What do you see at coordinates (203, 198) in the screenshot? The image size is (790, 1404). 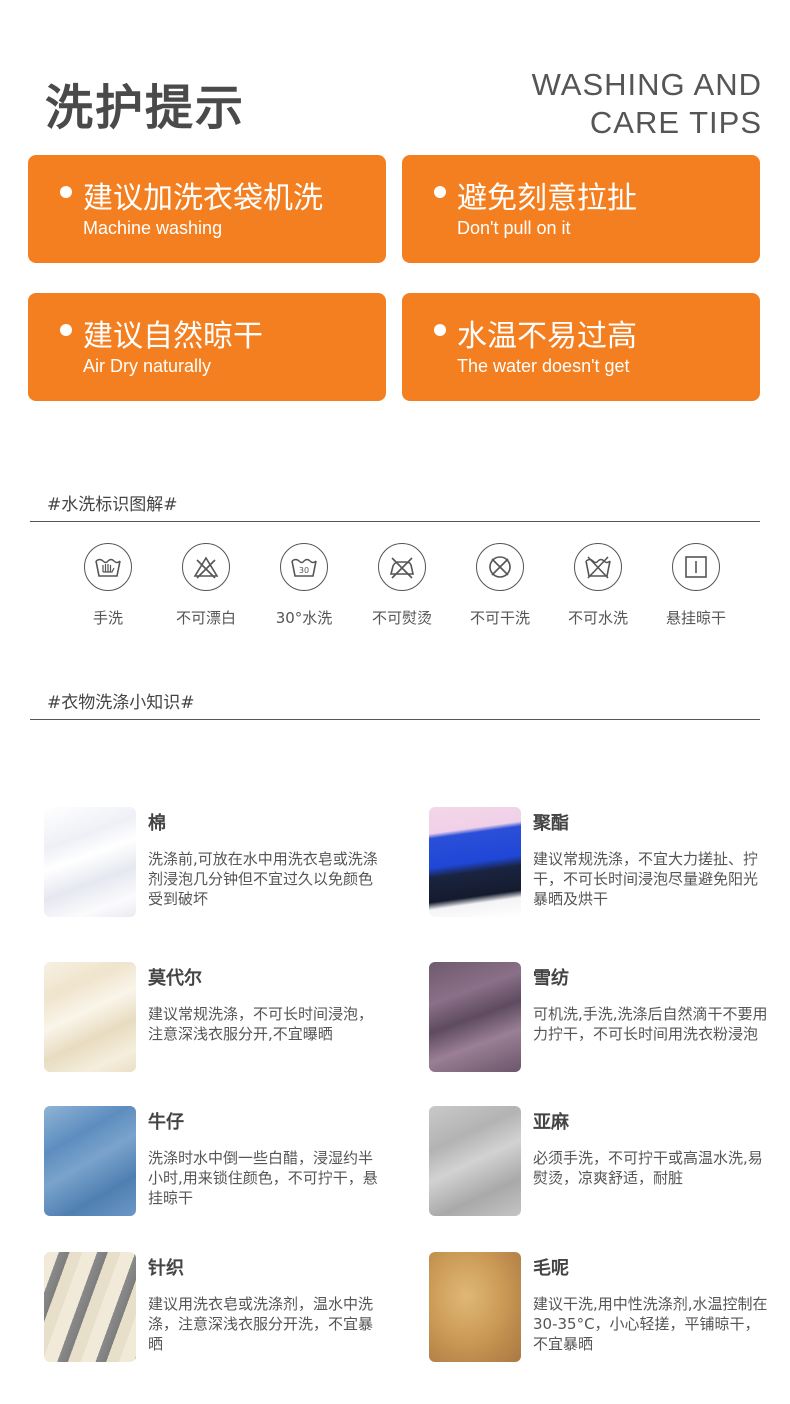 I see `tip-title: 建议加洗衣袋机洗` at bounding box center [203, 198].